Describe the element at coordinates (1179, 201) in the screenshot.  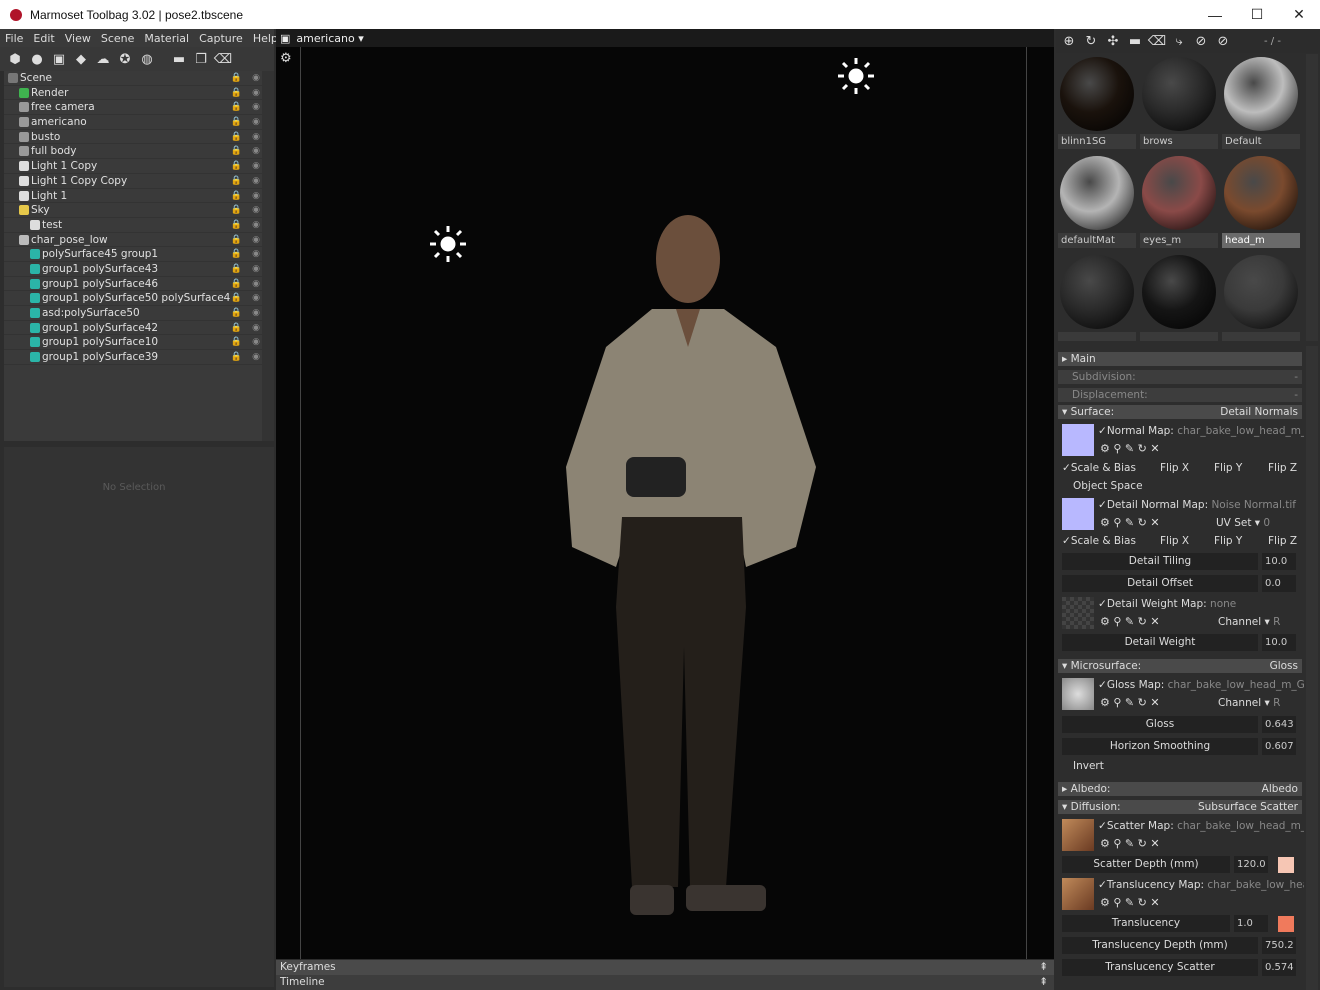
I see `material-tile: eyes_m` at that location.